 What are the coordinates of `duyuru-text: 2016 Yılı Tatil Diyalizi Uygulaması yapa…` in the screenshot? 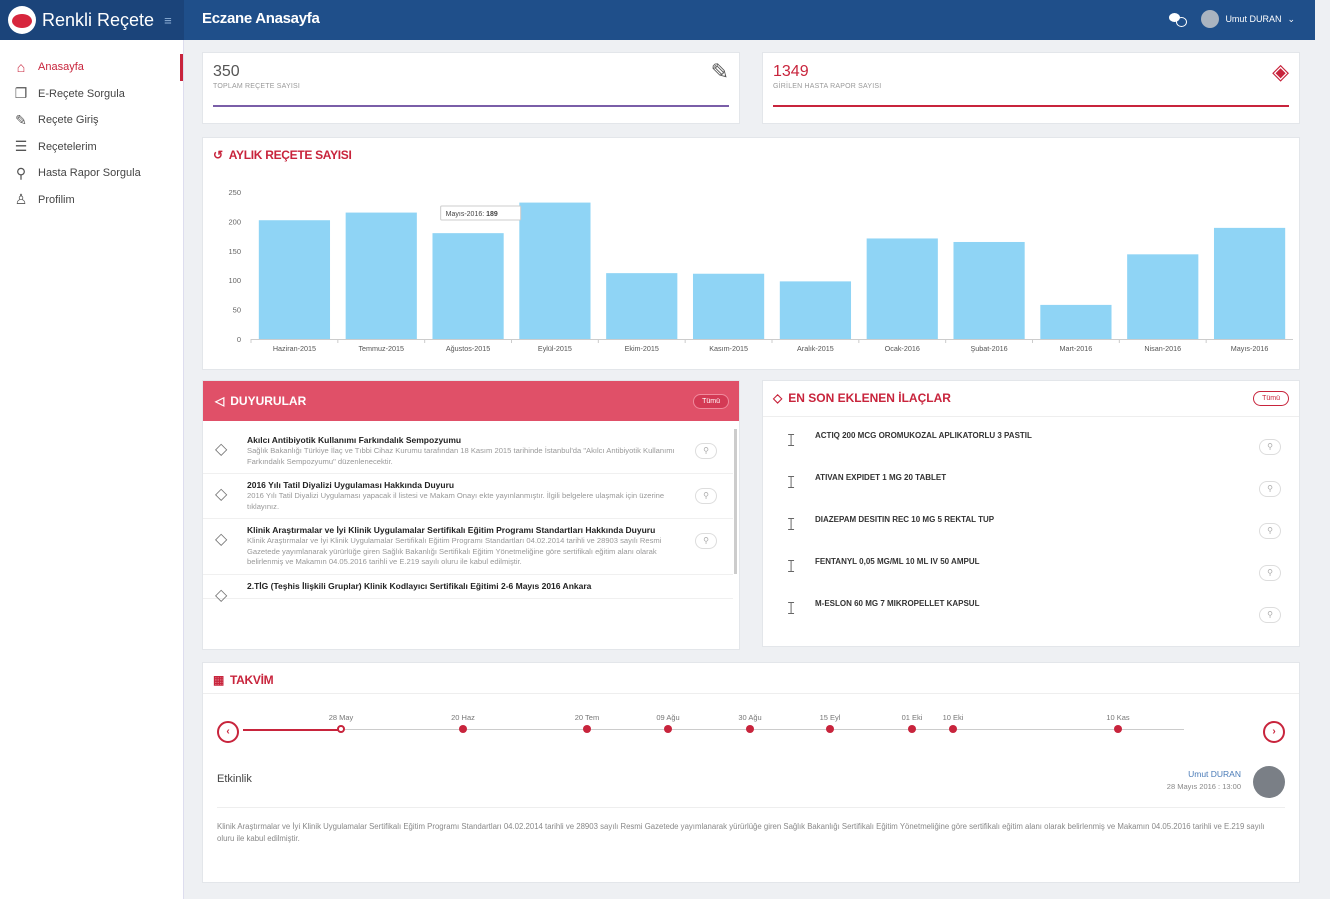 It's located at (456, 501).